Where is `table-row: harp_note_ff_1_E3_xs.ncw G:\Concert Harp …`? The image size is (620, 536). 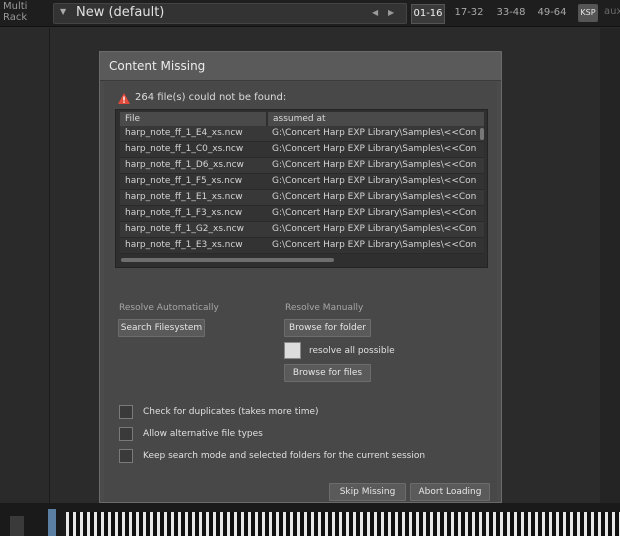 table-row: harp_note_ff_1_E3_xs.ncw G:\Concert Harp … is located at coordinates (302, 246).